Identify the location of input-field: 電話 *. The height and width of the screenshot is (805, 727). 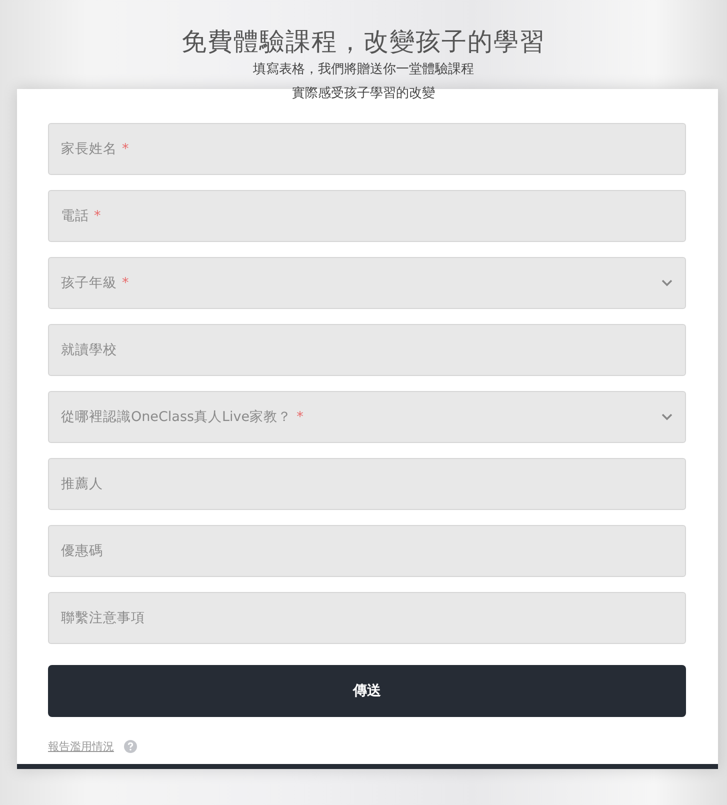
(367, 216).